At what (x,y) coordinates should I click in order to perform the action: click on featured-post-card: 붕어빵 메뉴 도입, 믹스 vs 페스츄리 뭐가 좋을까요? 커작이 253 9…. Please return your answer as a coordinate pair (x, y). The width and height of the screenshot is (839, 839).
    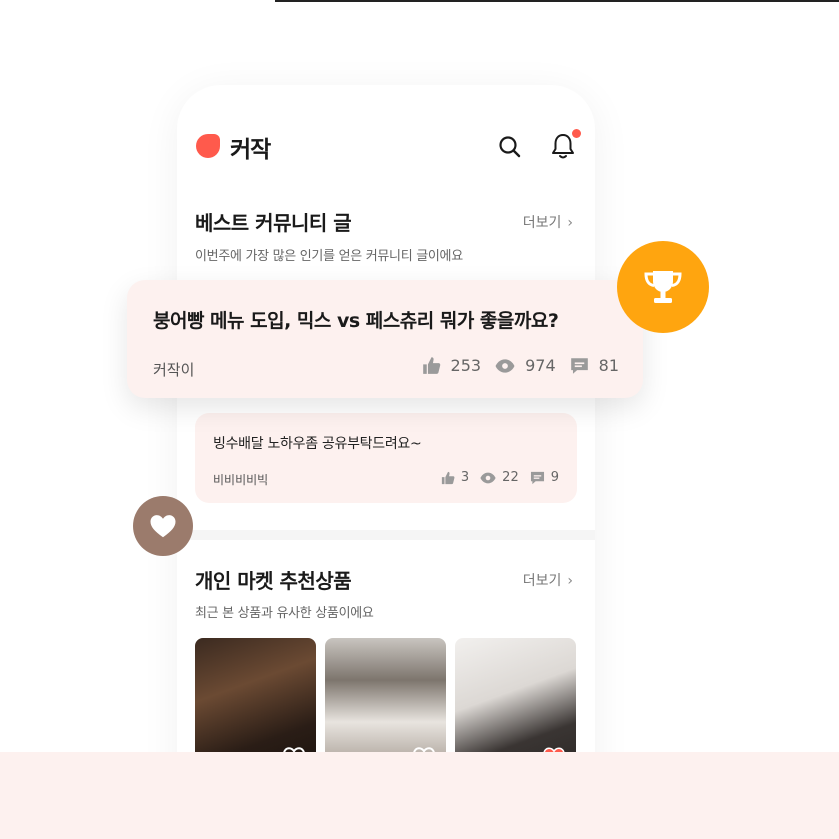
    Looking at the image, I should click on (385, 339).